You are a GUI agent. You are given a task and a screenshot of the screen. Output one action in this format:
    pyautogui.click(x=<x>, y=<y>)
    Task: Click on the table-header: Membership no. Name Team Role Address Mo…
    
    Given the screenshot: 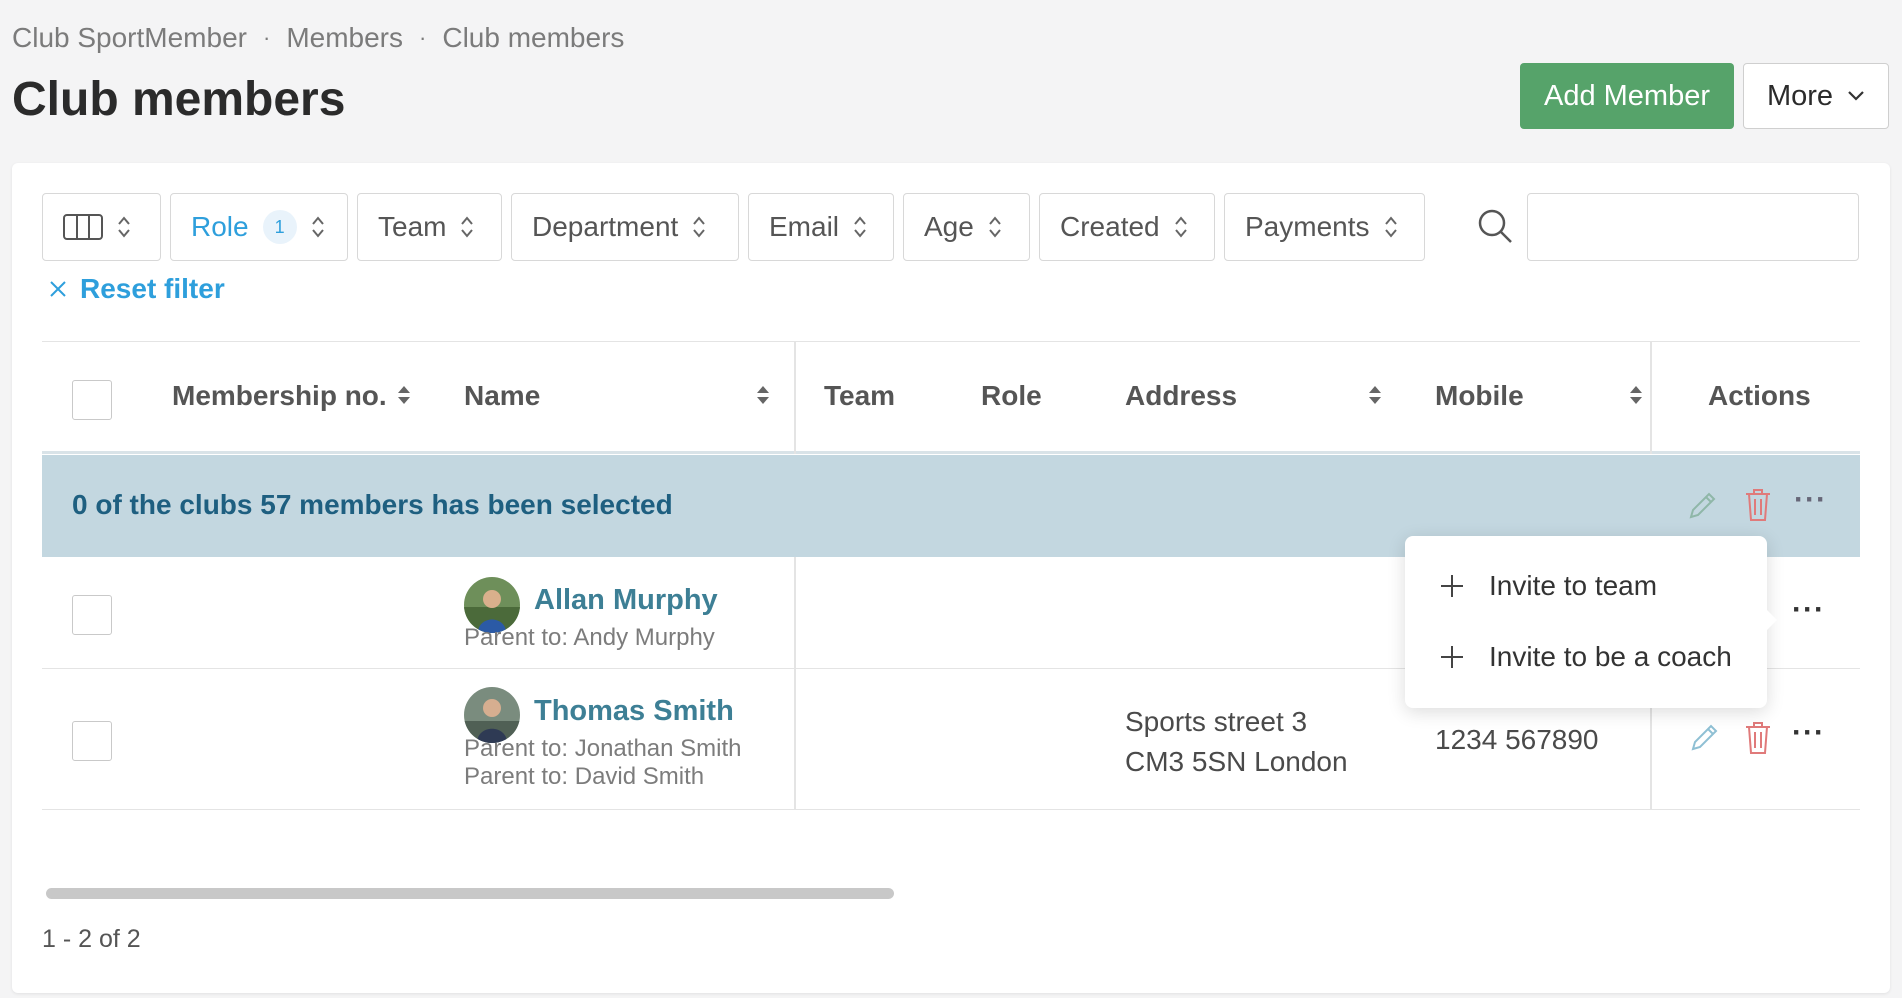 What is the action you would take?
    pyautogui.click(x=951, y=398)
    